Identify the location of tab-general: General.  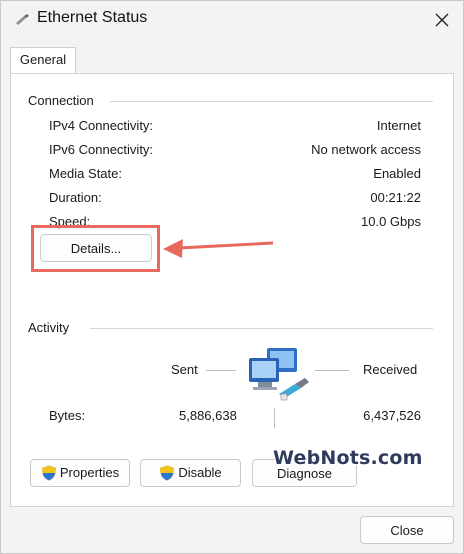
(43, 60).